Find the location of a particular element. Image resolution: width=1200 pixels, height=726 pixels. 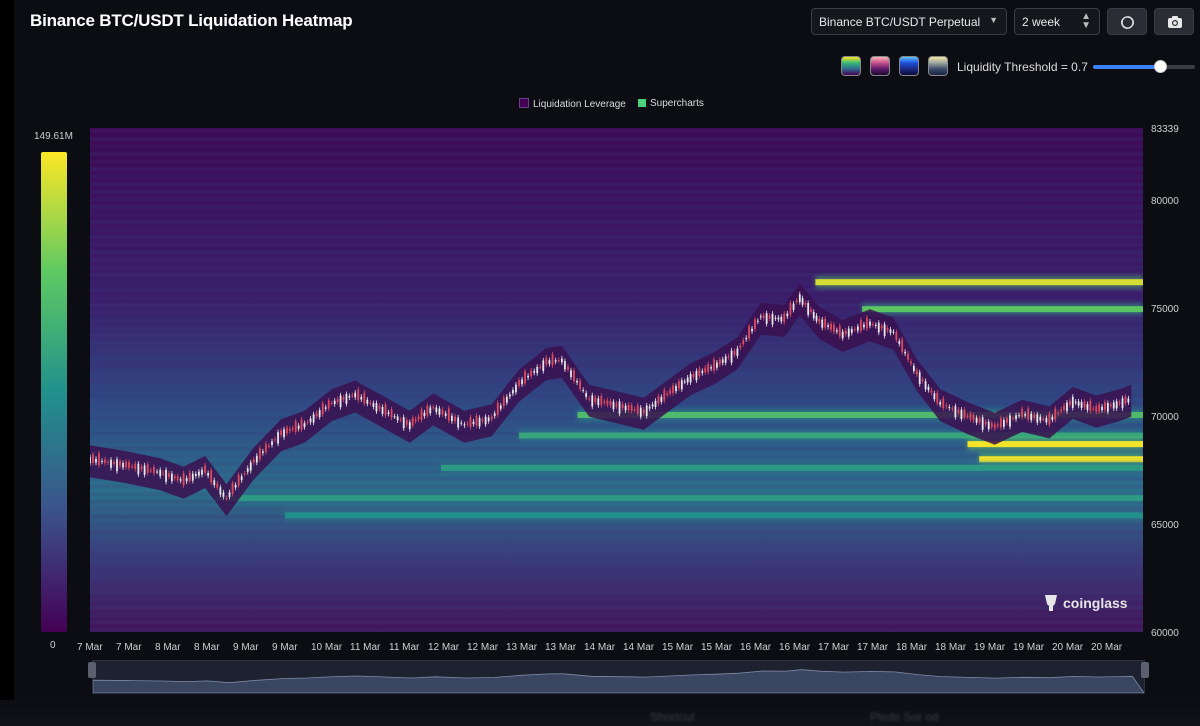

x-tick-label: 14 Mar is located at coordinates (639, 647).